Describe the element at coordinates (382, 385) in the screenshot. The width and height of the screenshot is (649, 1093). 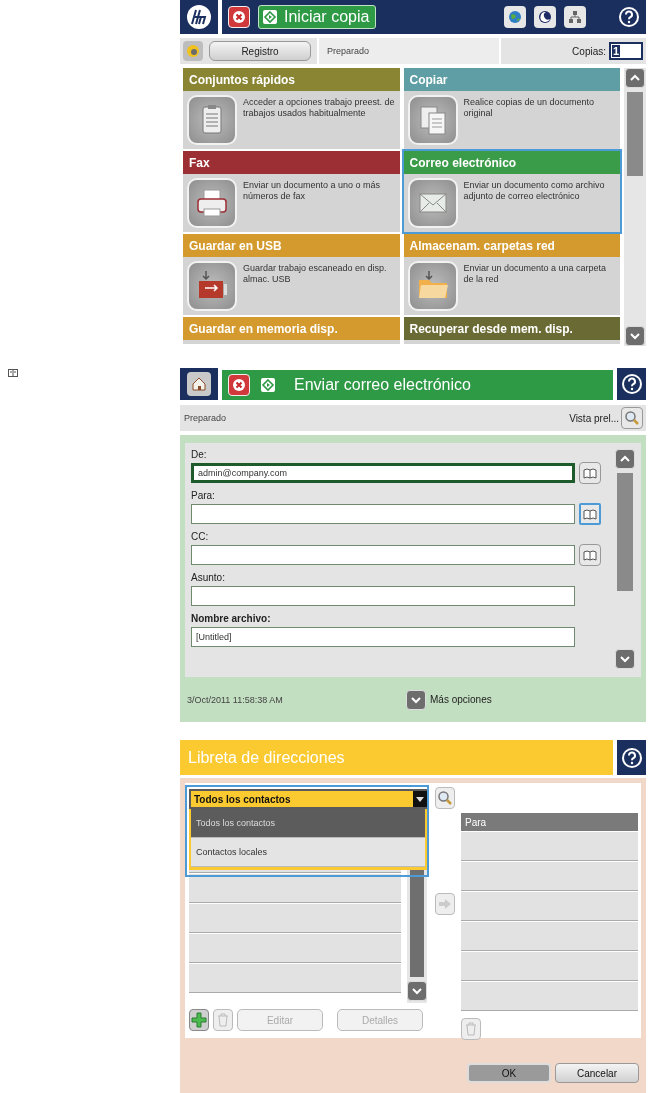
I see `screen-title: Enviar correo electrónico` at that location.